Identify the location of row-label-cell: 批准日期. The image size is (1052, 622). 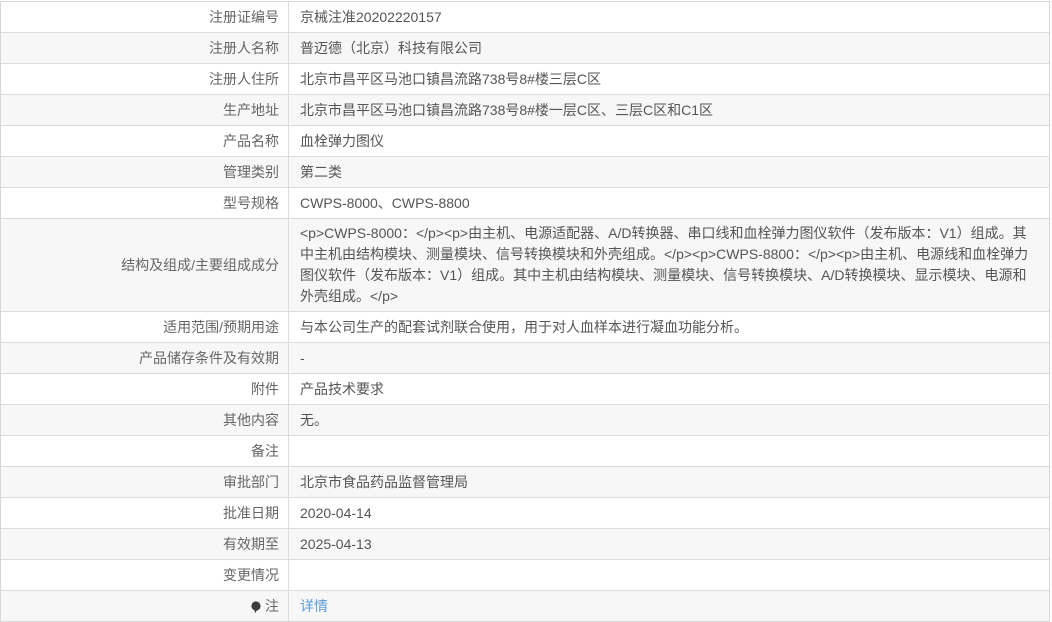
(144, 513).